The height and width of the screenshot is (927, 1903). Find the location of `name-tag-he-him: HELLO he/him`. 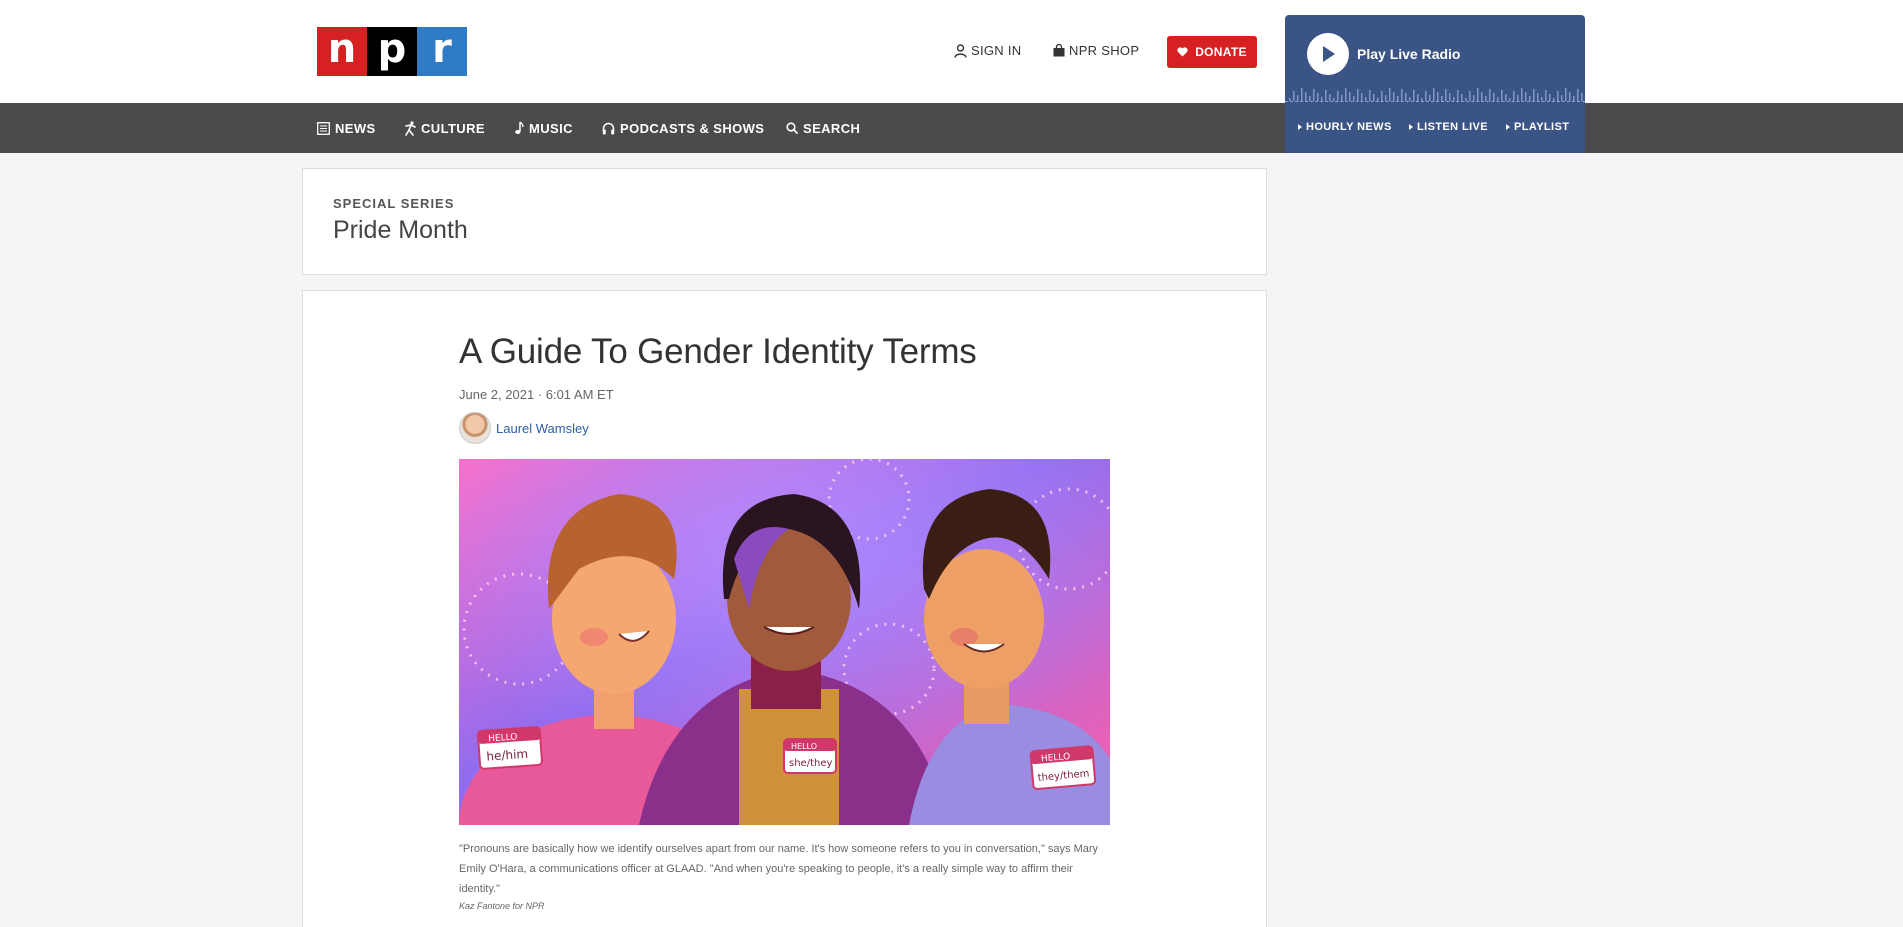

name-tag-he-him: HELLO he/him is located at coordinates (509, 748).